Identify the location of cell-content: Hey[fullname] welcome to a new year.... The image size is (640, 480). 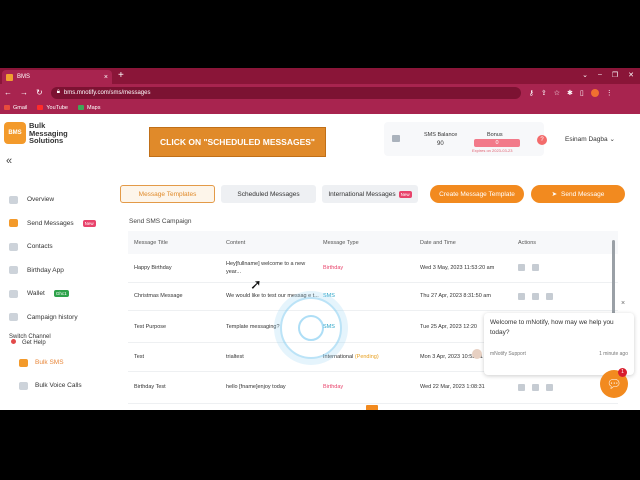
(266, 267).